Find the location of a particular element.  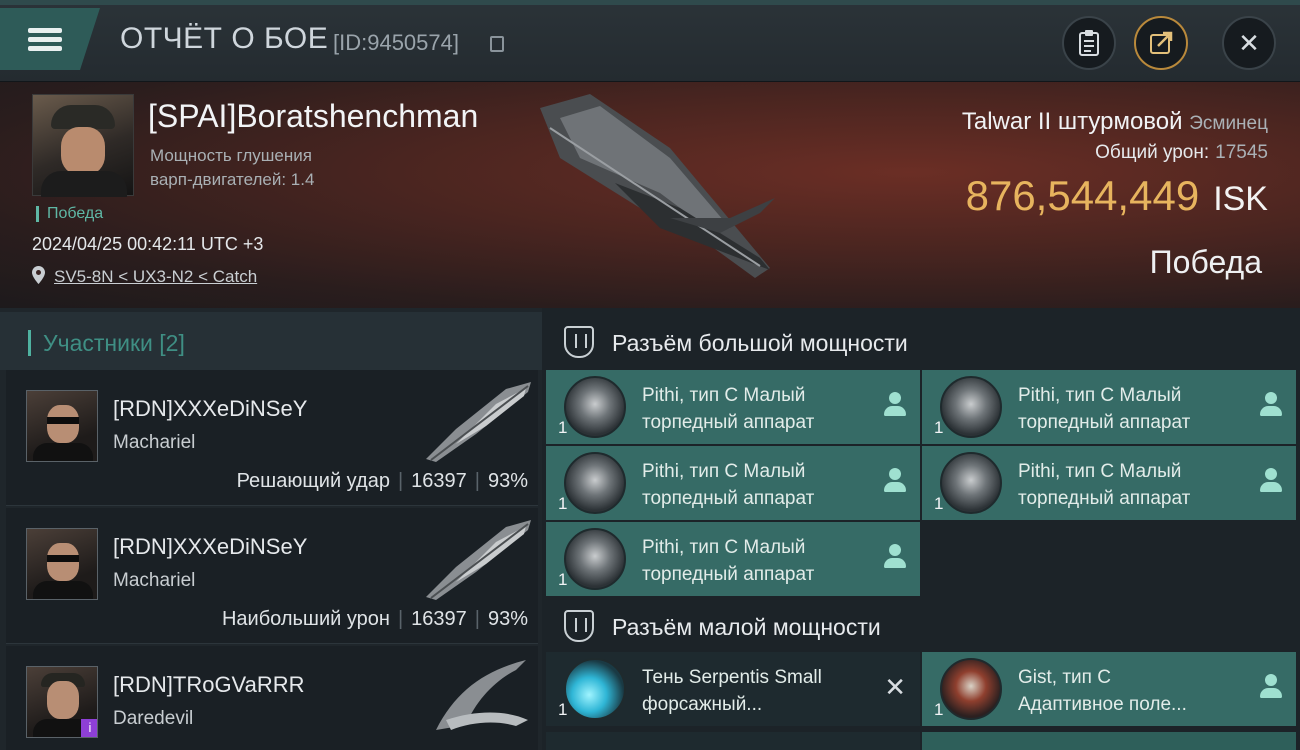

page-title: ОТЧЁТ О БОЕ is located at coordinates (224, 38).